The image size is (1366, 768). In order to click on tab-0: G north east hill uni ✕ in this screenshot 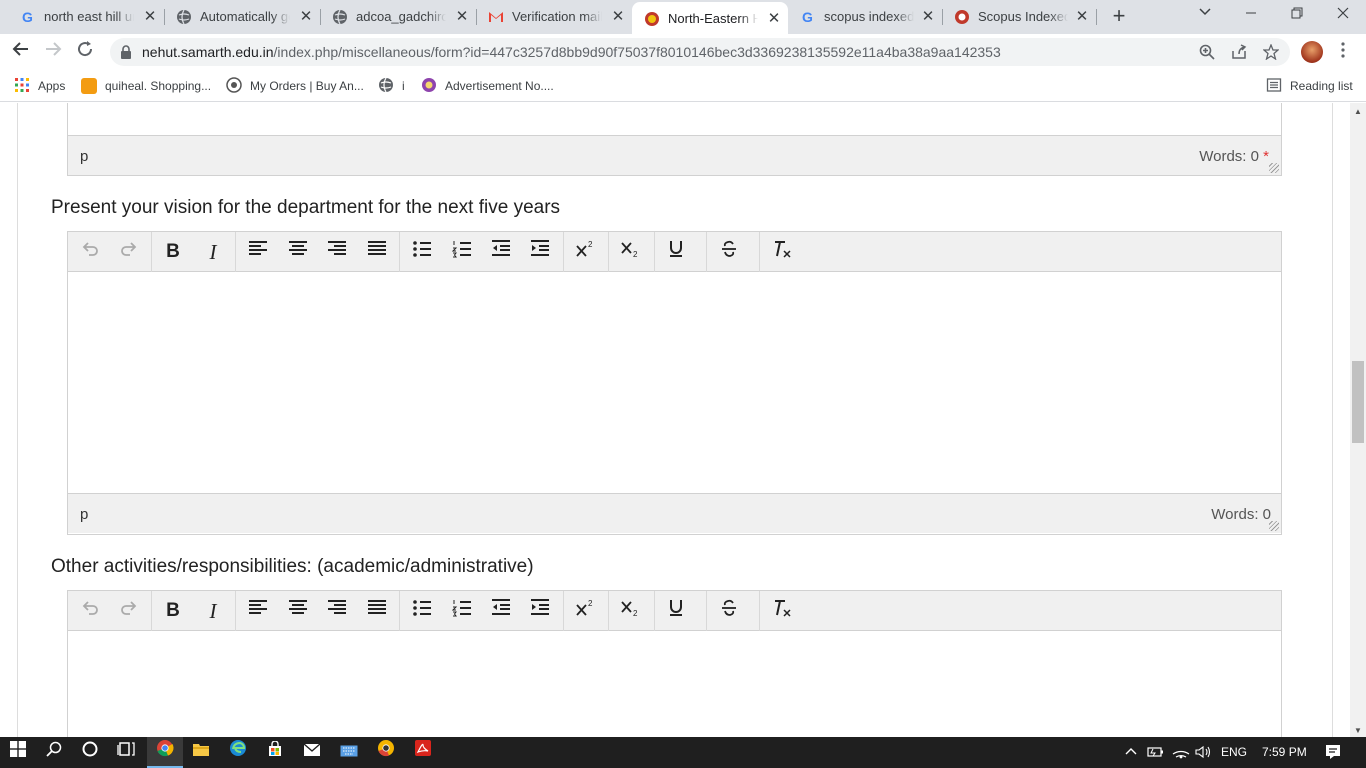, I will do `click(86, 17)`.